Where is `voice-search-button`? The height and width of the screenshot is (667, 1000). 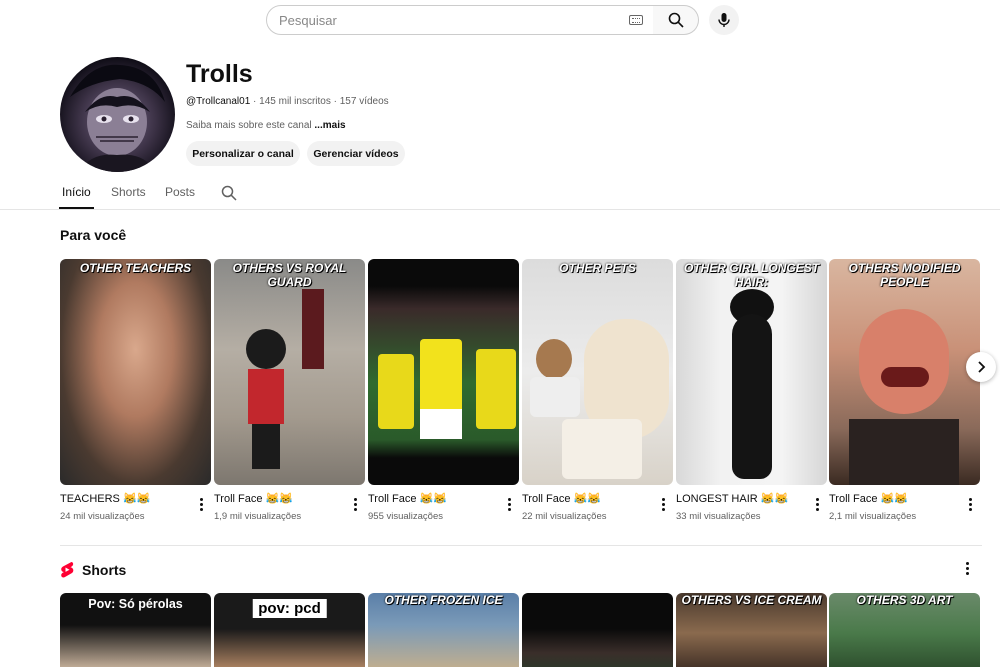 voice-search-button is located at coordinates (724, 20).